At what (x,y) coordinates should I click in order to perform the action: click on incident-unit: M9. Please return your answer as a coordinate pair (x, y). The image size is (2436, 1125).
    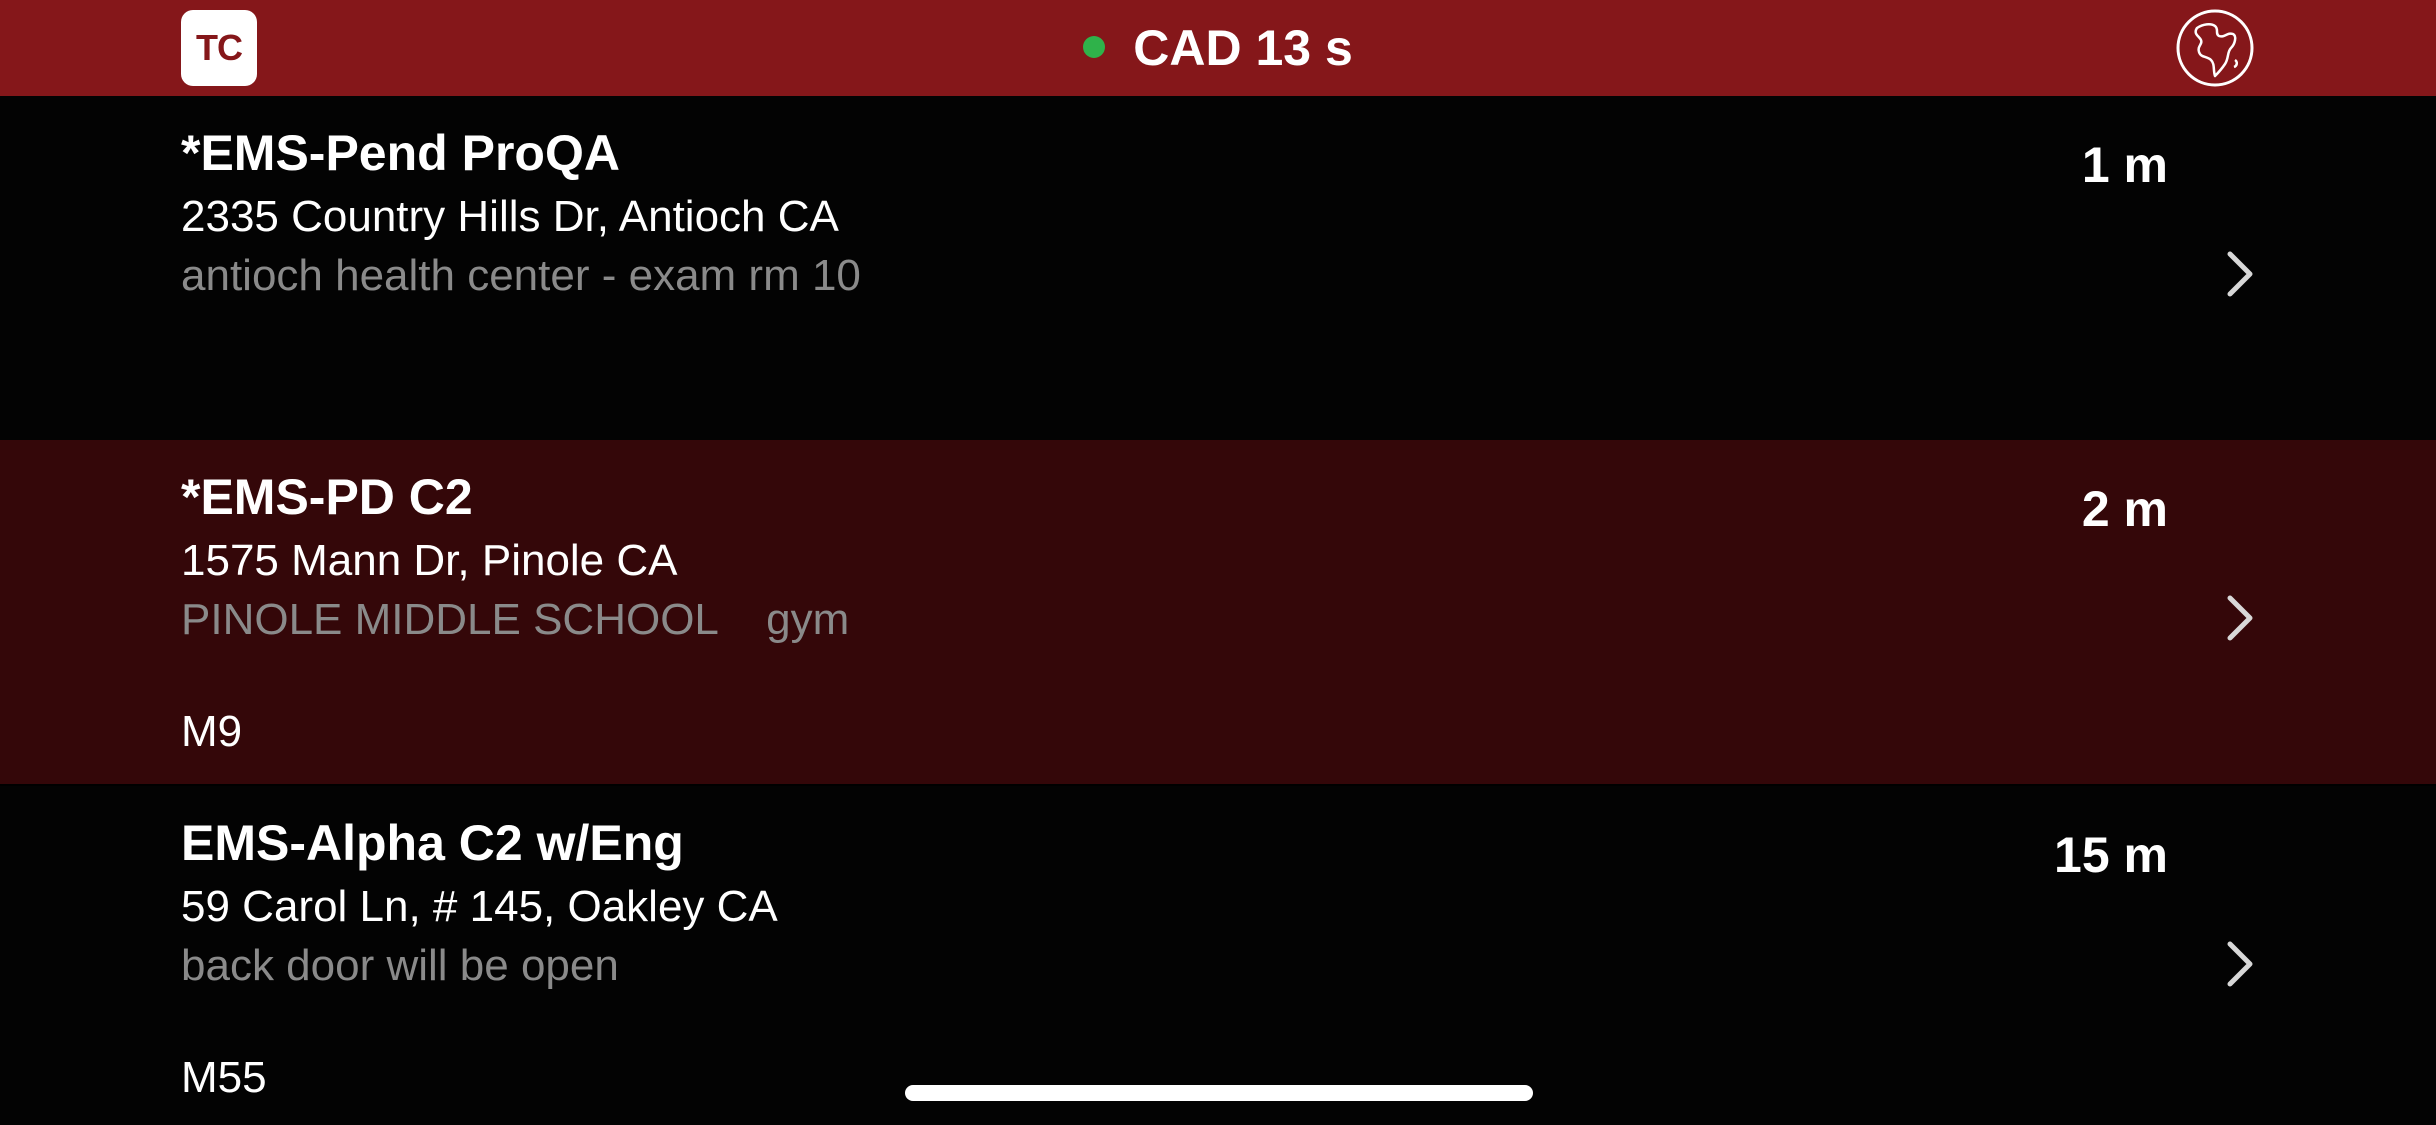
    Looking at the image, I should click on (212, 731).